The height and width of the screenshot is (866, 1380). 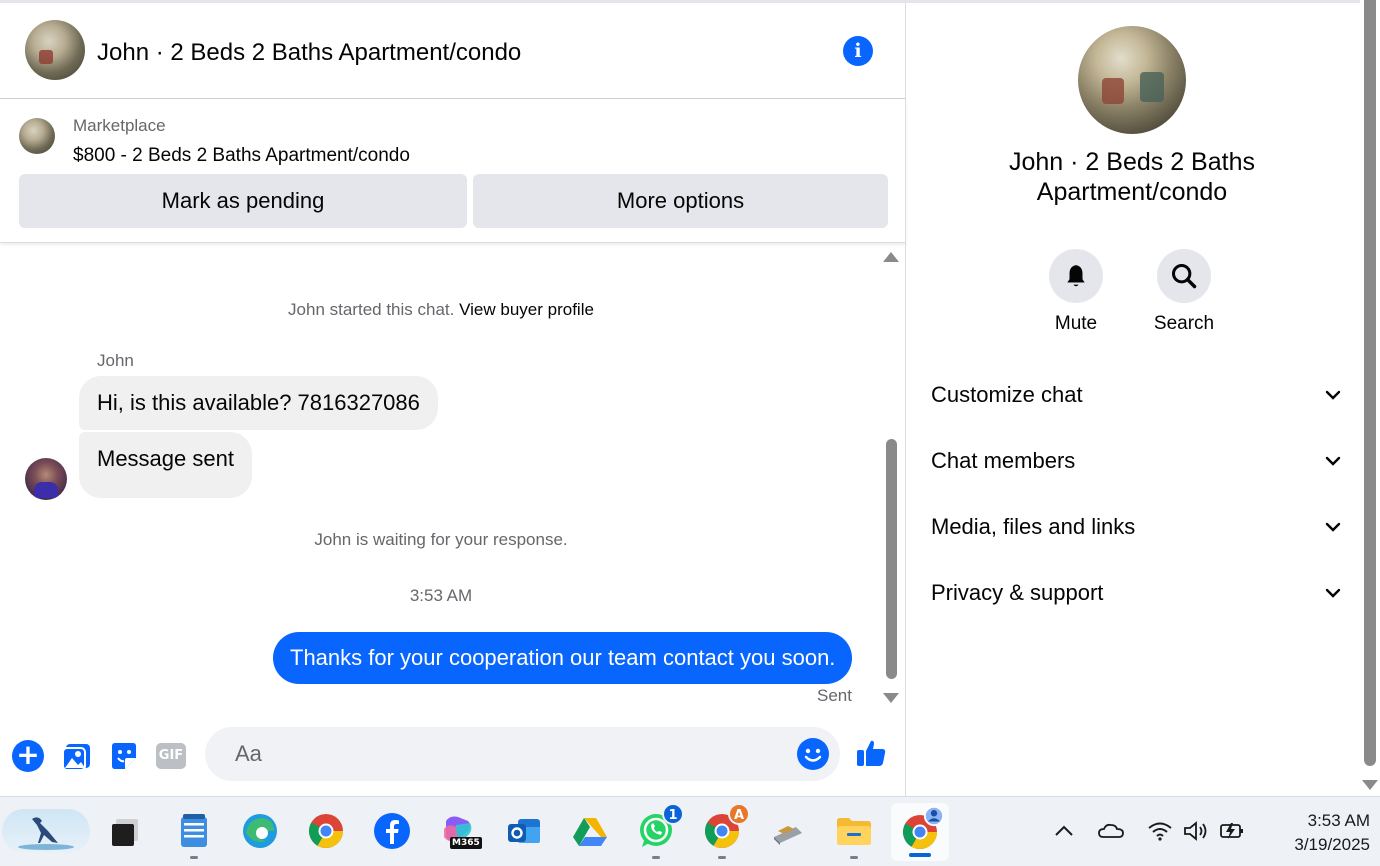 I want to click on message-timestamp: 3:53 AM, so click(x=441, y=595).